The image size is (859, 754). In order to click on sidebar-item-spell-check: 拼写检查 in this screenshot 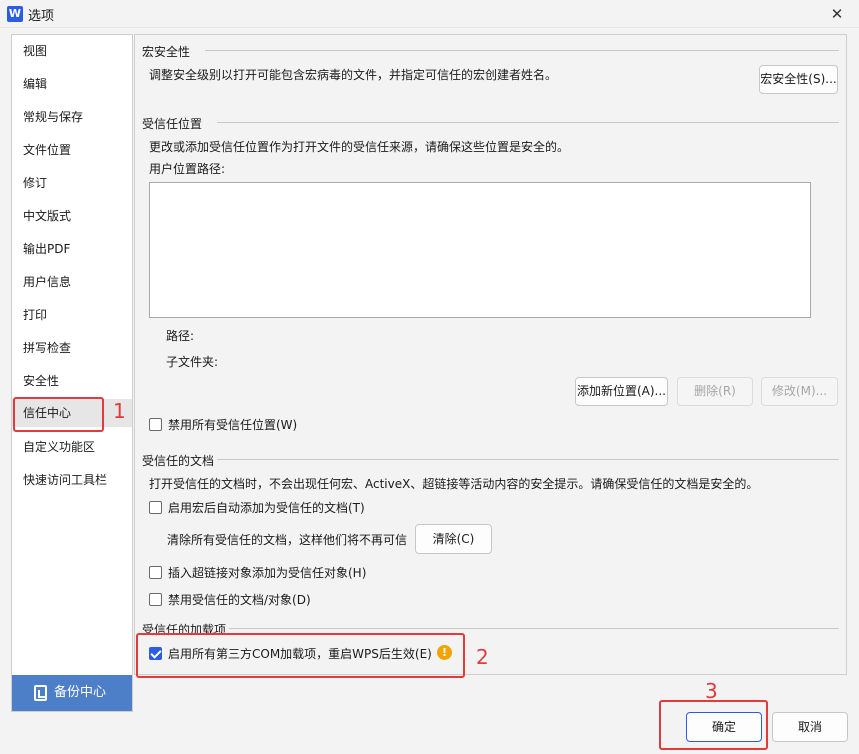, I will do `click(72, 348)`.